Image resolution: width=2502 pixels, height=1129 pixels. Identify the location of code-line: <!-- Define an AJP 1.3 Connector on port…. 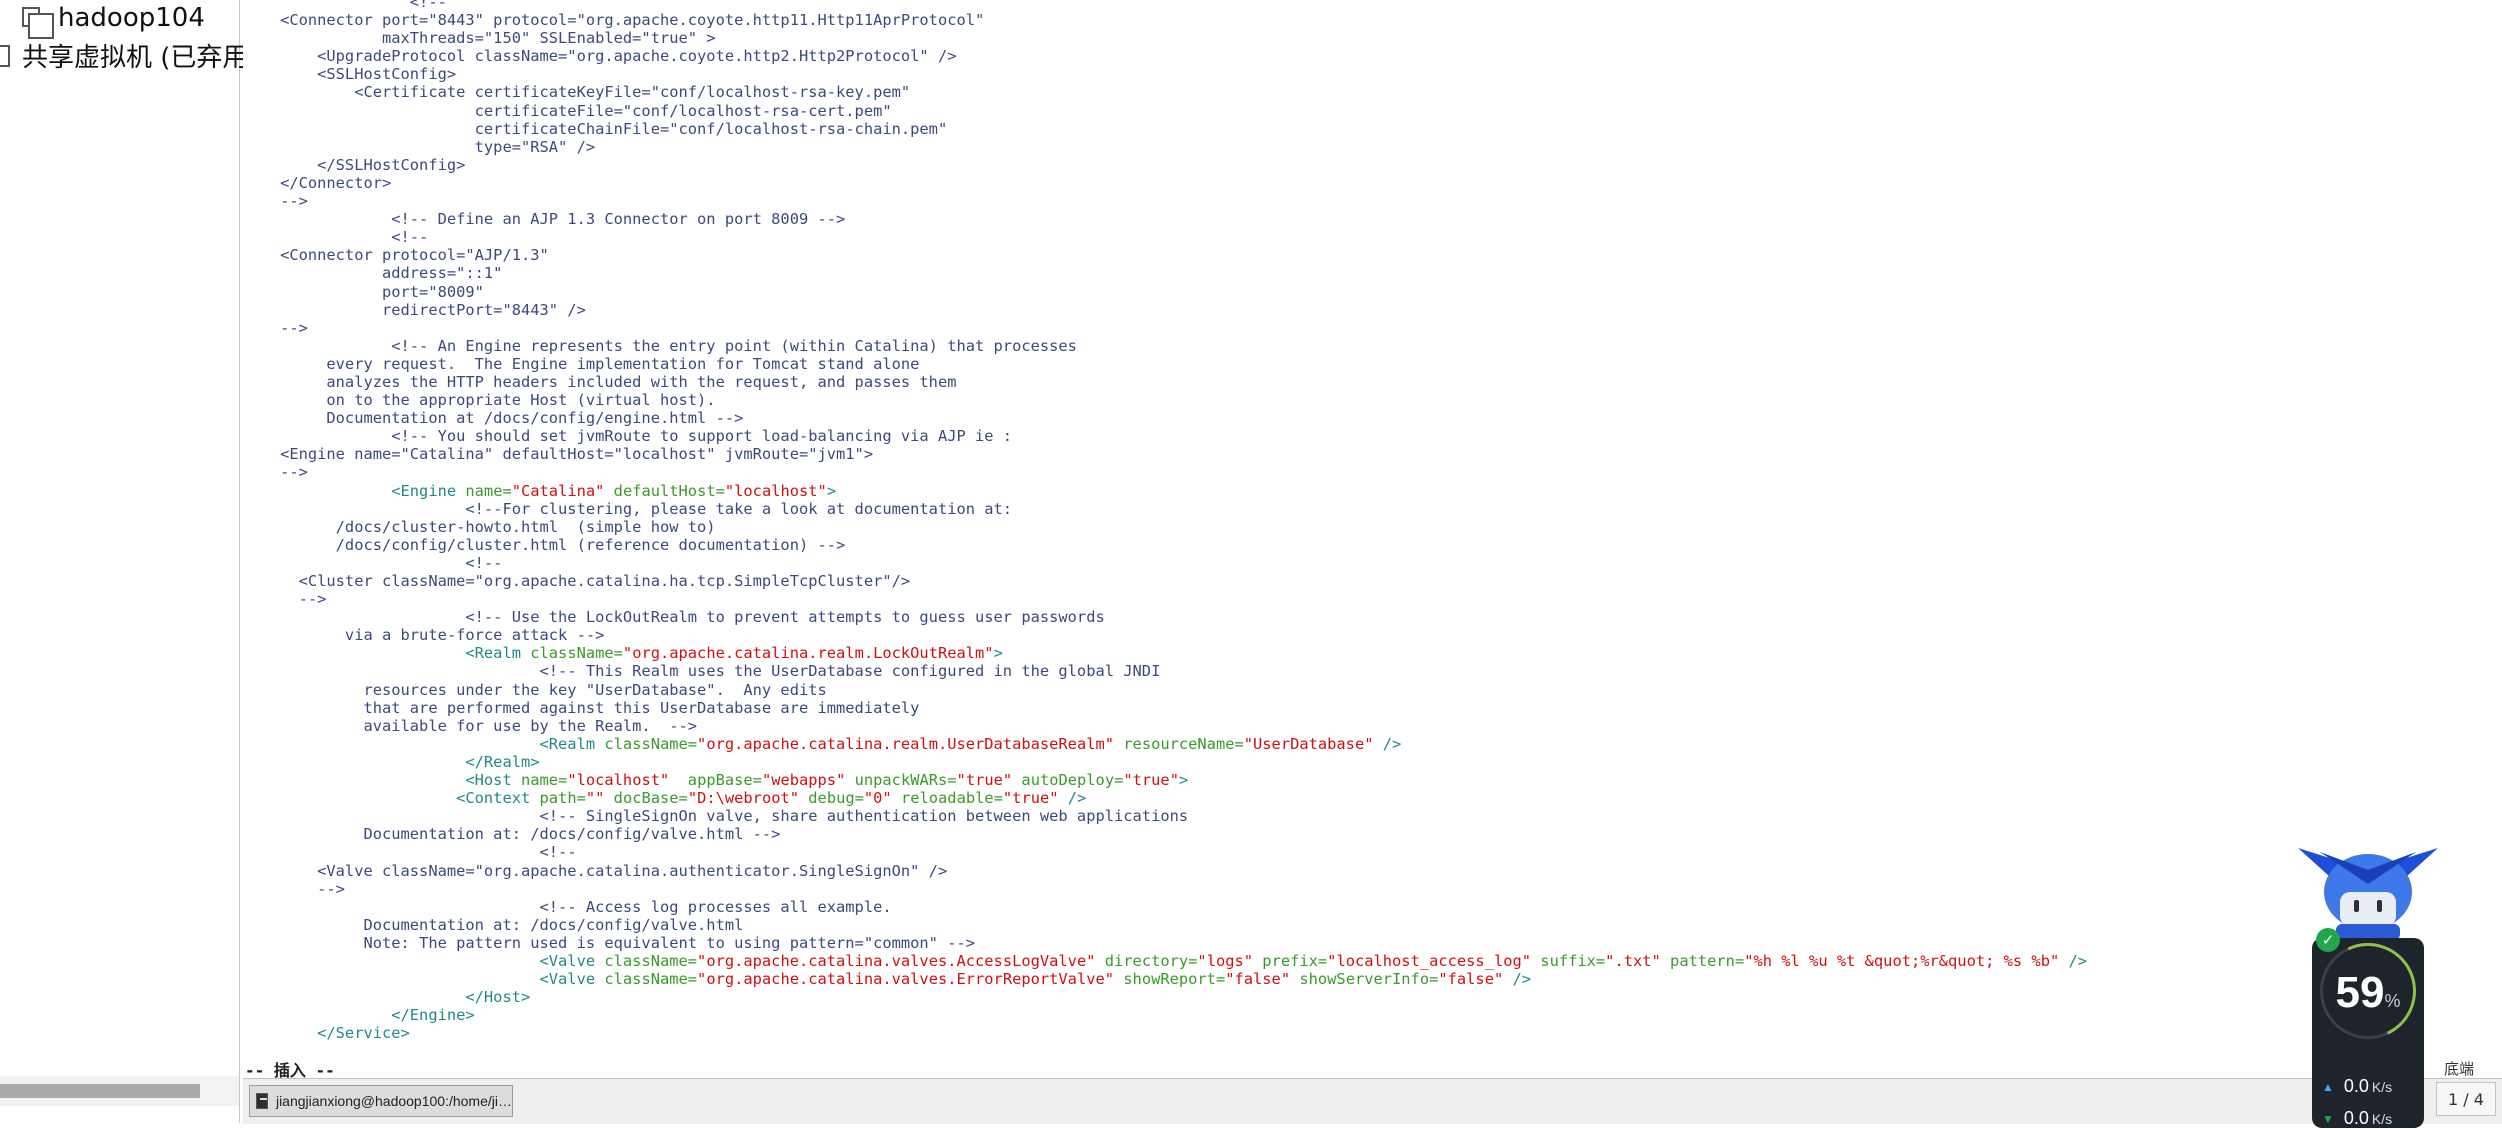
(1165, 219).